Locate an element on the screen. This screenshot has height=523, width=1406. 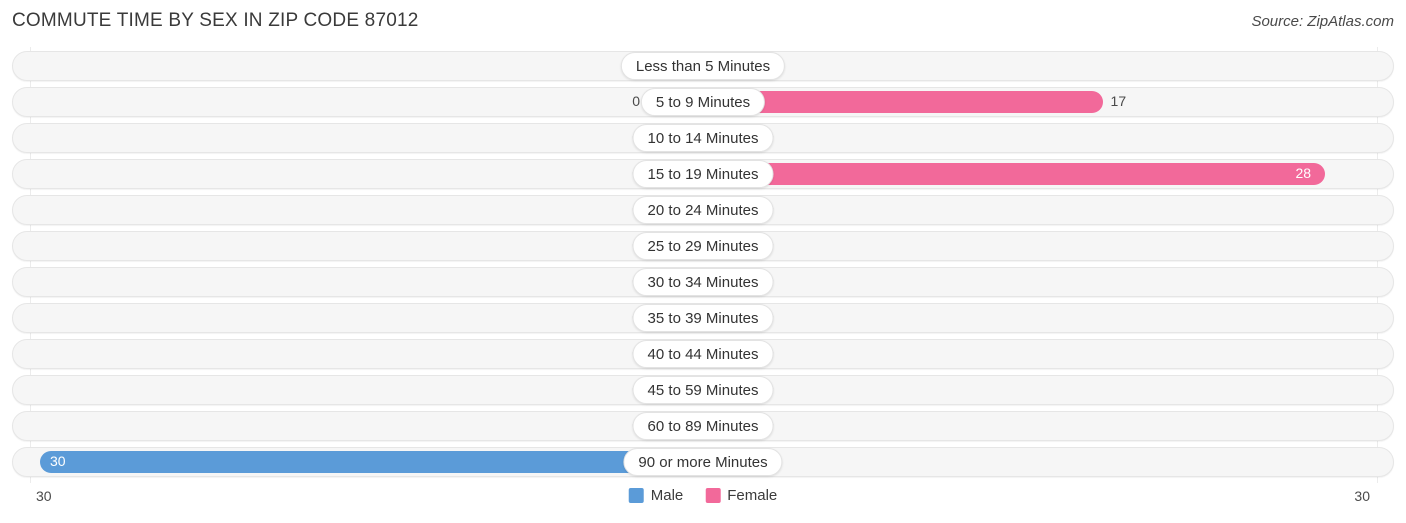
bar-value-female: 17 is located at coordinates (1118, 101).